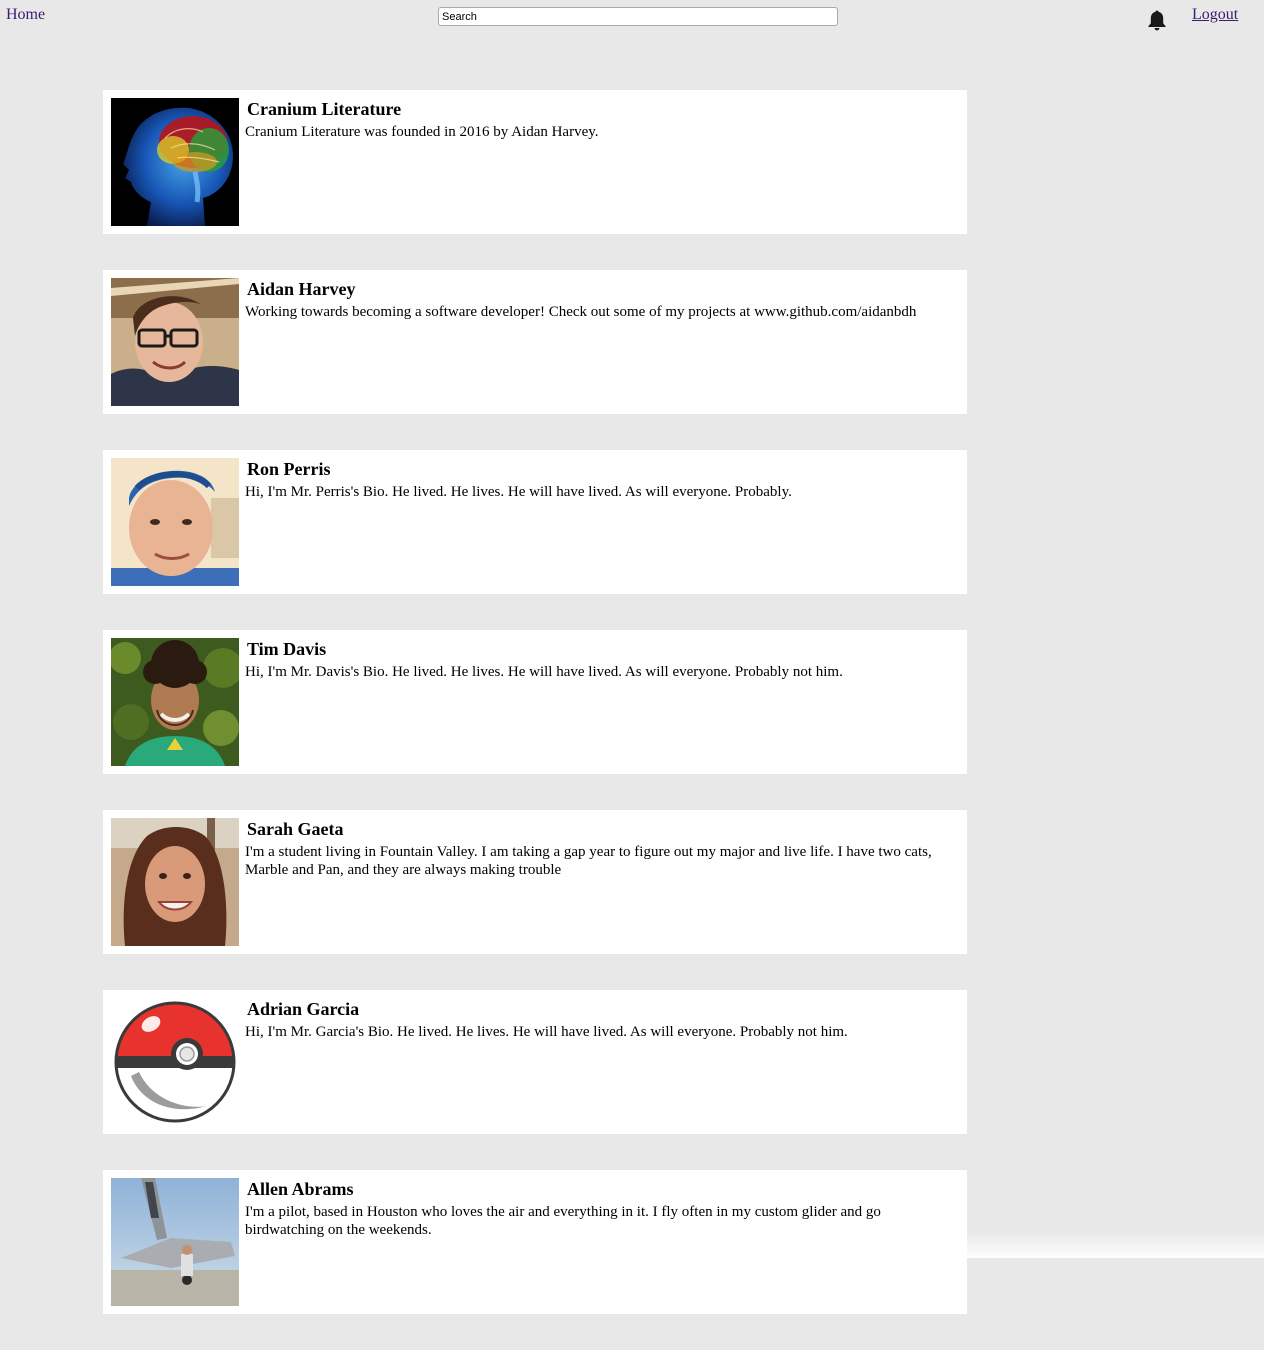  What do you see at coordinates (25, 15) in the screenshot?
I see `home-link: Home` at bounding box center [25, 15].